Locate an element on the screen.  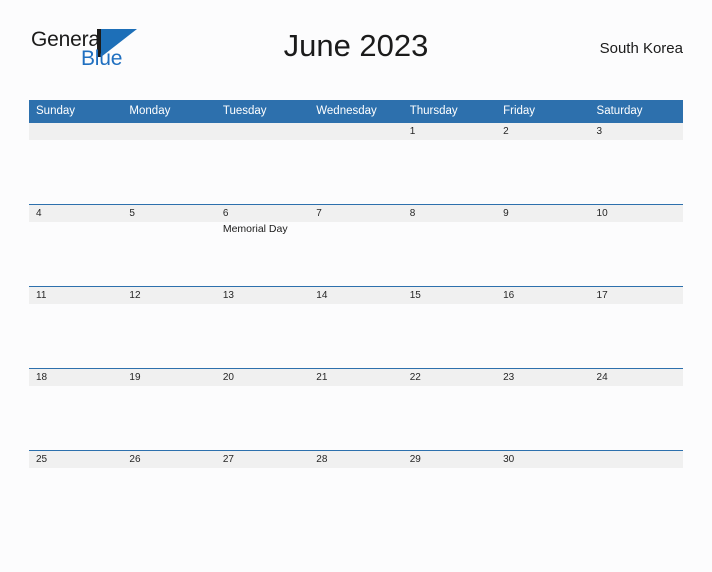
calendar-day-cell: 28 is located at coordinates (356, 491).